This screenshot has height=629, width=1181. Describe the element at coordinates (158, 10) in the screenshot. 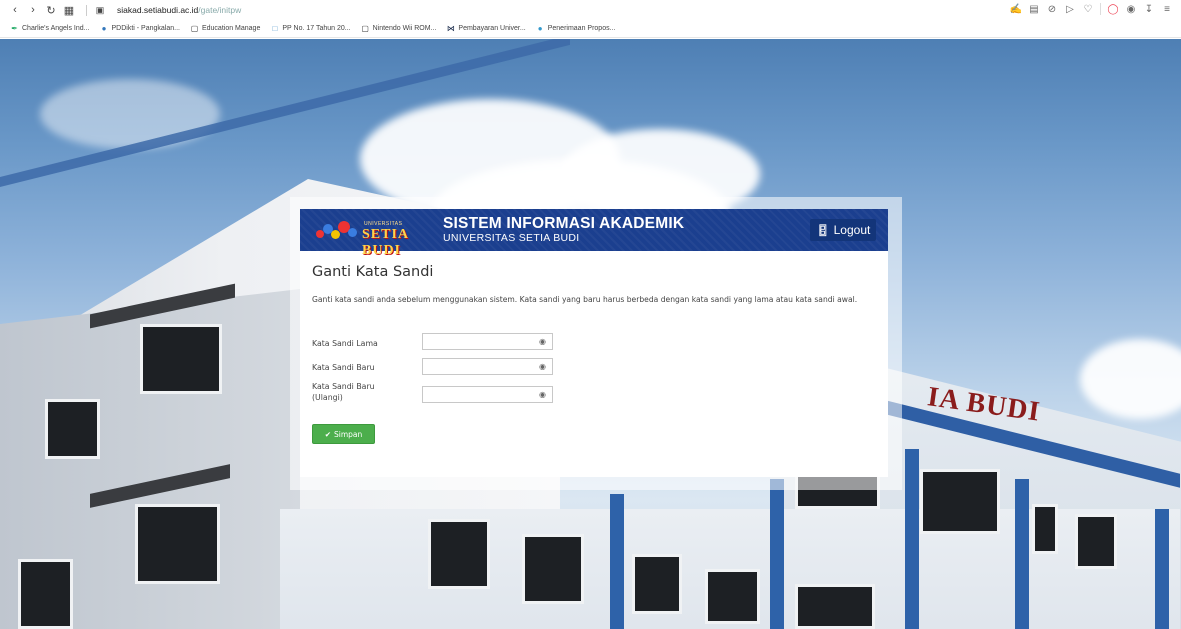

I see `url-host: siakad.setiabudi.ac.id` at that location.